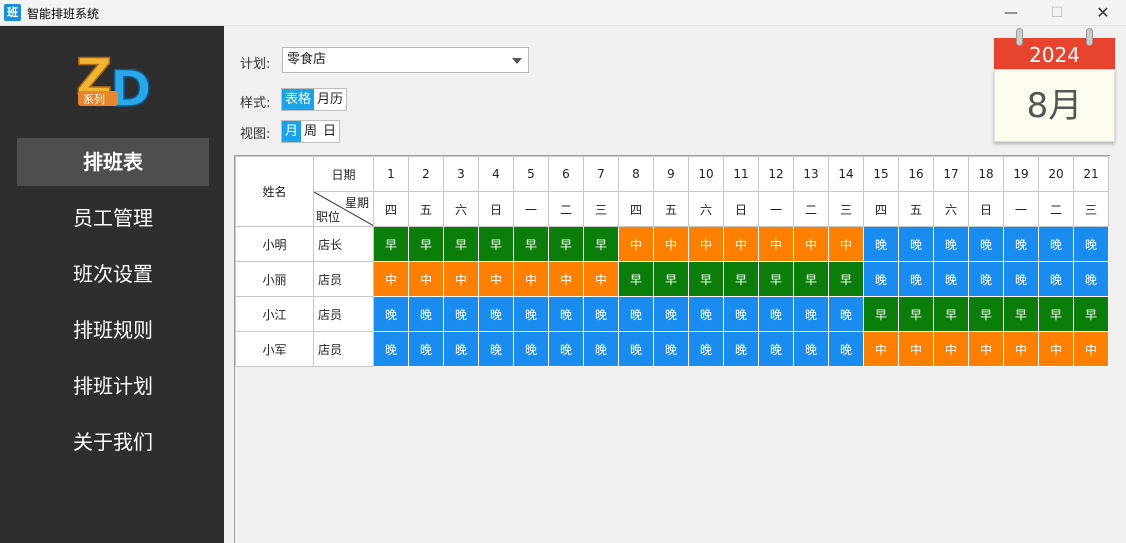 Image resolution: width=1126 pixels, height=543 pixels. Describe the element at coordinates (113, 330) in the screenshot. I see `nav-item-rules: 排班规则` at that location.